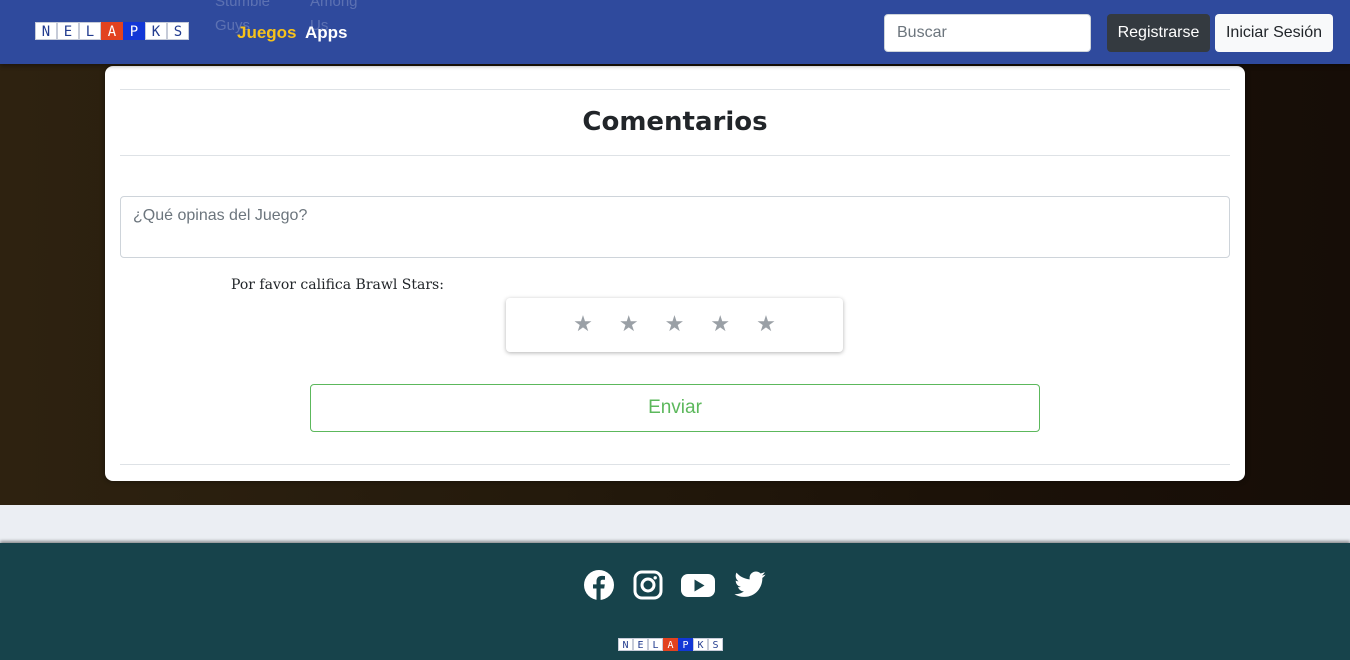 This screenshot has width=1350, height=660. What do you see at coordinates (267, 33) in the screenshot?
I see `nav-link-juegos: Juegos` at bounding box center [267, 33].